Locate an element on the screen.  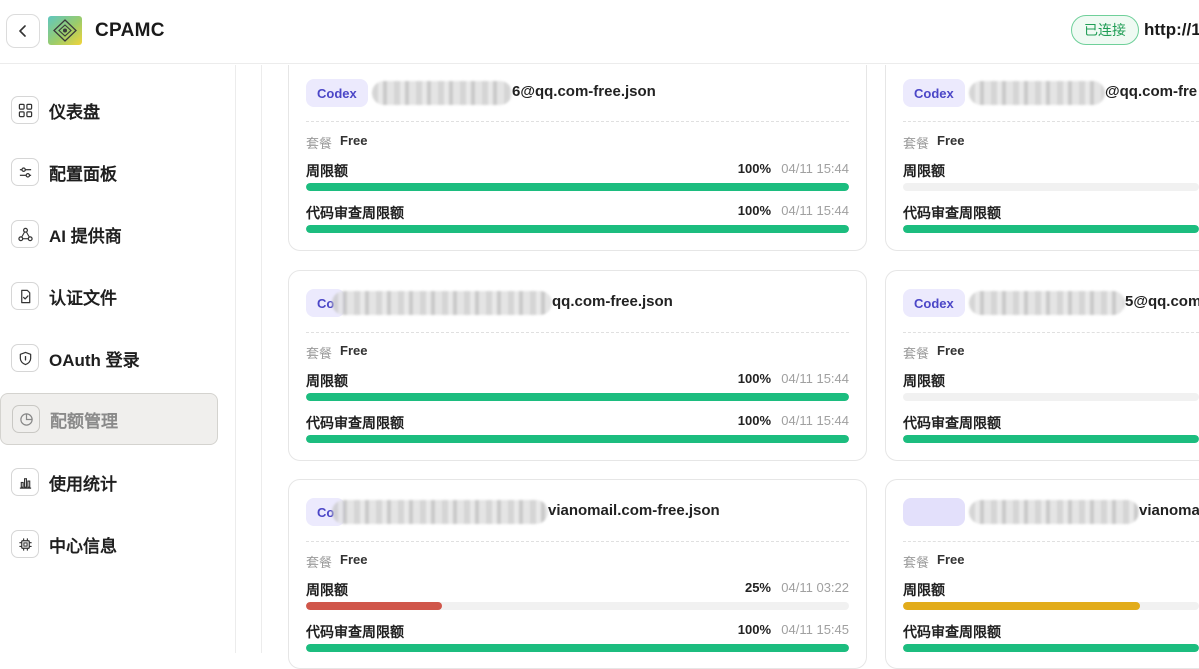
auth-filename: @qq.com-fre is located at coordinates (1151, 91).